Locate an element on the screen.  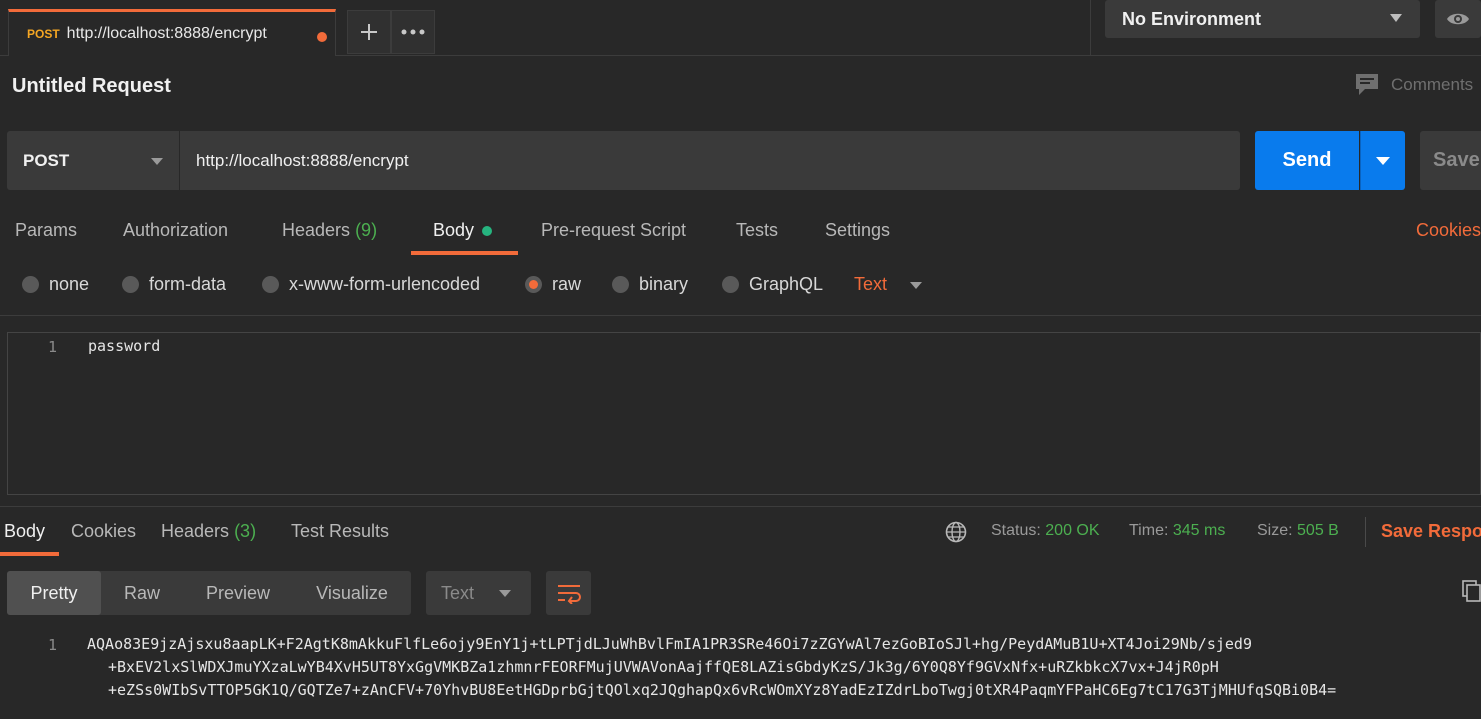
method-label: POST is located at coordinates (46, 160).